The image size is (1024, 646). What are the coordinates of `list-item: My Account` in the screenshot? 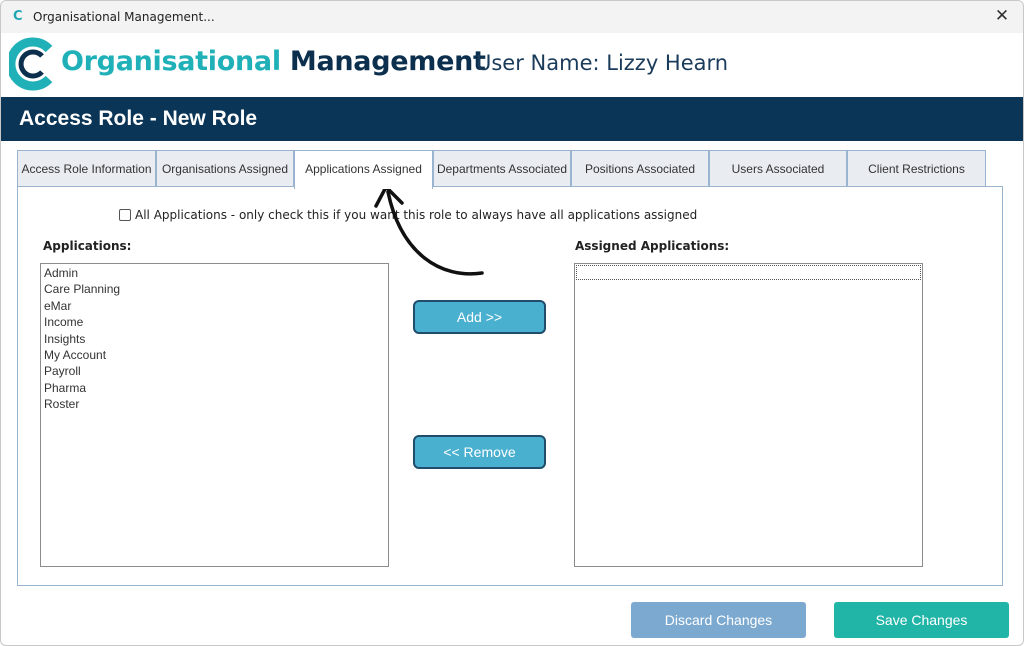 It's located at (214, 355).